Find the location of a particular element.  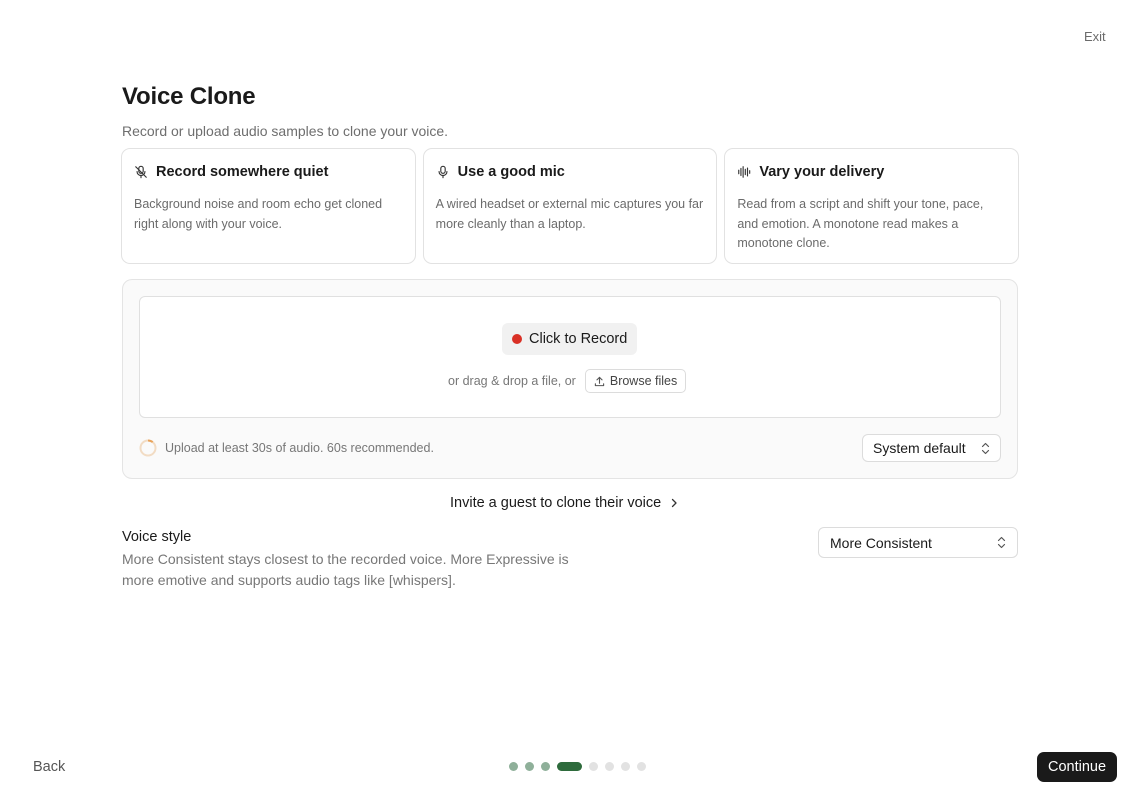

voice-style-label: Voice style is located at coordinates (157, 537).